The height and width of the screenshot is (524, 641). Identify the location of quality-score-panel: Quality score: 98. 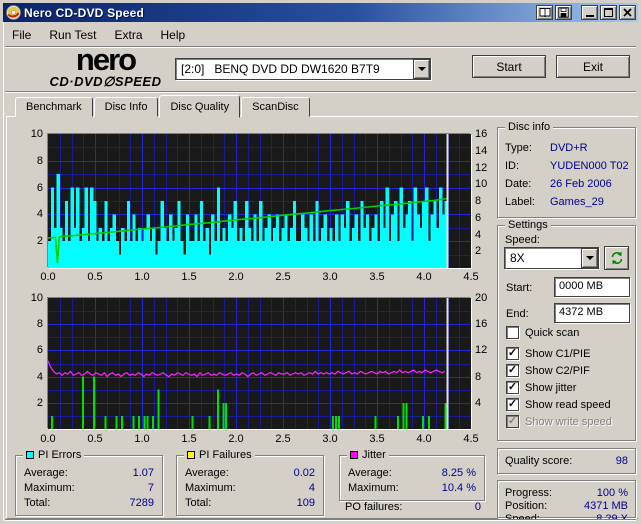
(566, 461).